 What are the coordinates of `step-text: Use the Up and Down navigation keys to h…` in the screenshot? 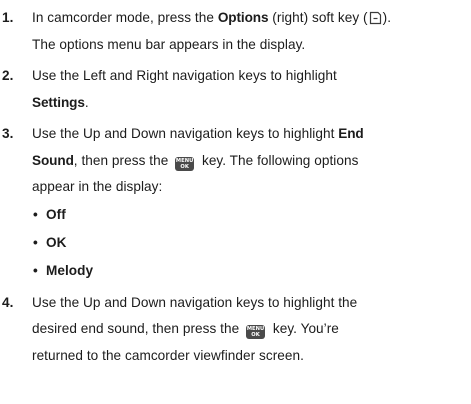 It's located at (185, 133).